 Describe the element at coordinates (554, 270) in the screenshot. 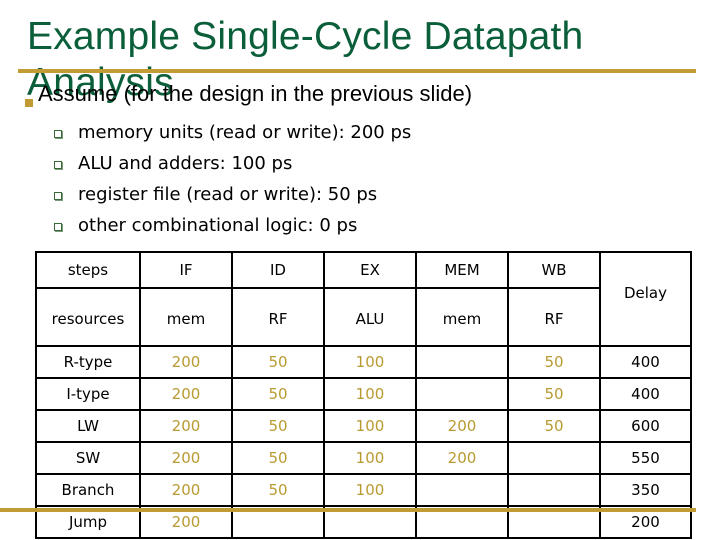

I see `step-header-wb: WB` at that location.